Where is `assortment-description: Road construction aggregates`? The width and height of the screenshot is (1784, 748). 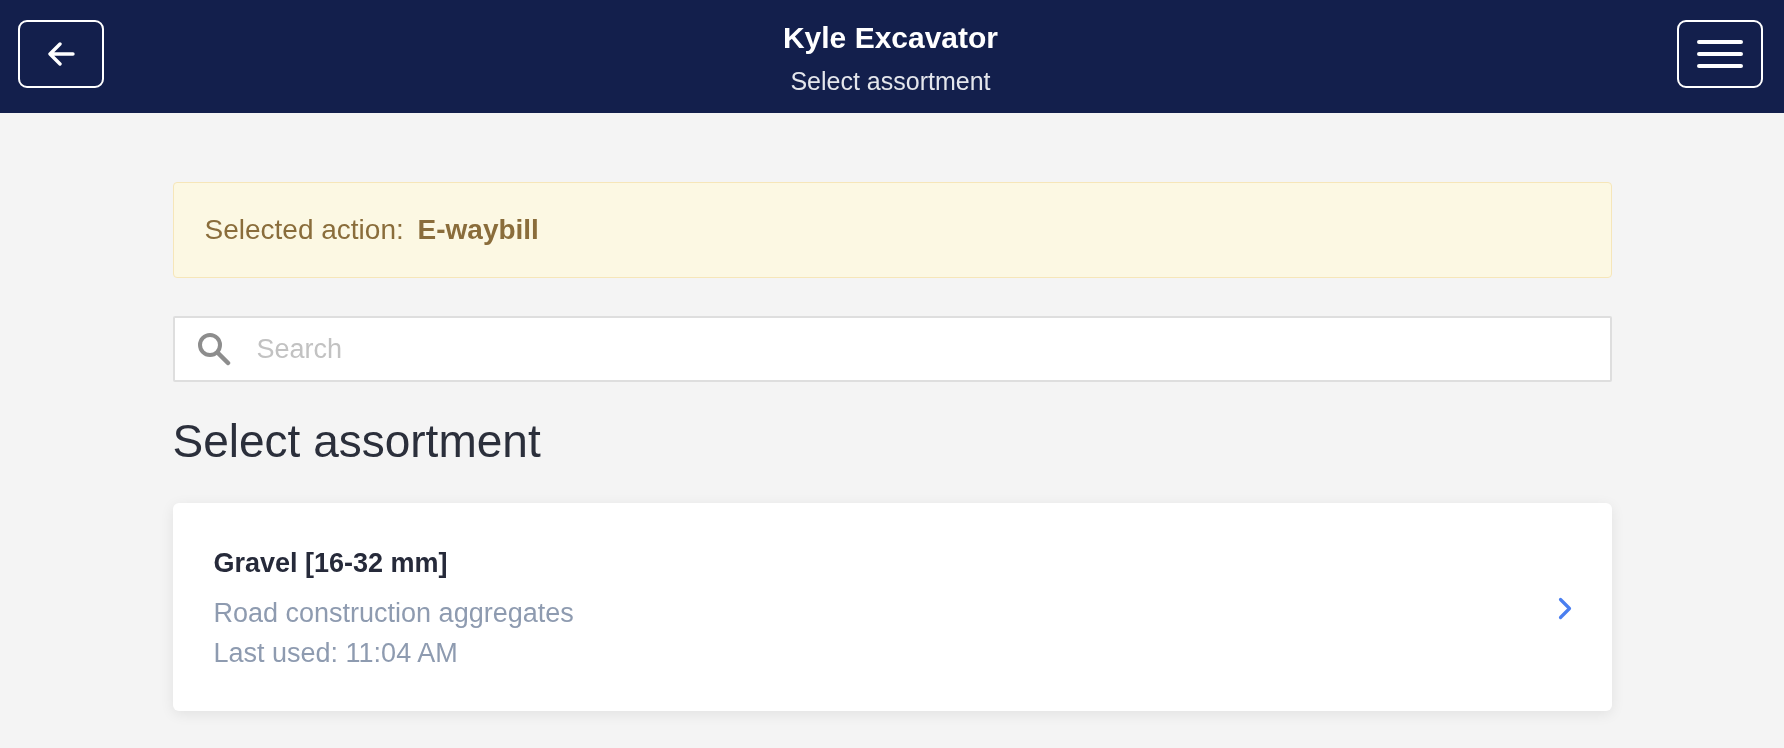 assortment-description: Road construction aggregates is located at coordinates (393, 613).